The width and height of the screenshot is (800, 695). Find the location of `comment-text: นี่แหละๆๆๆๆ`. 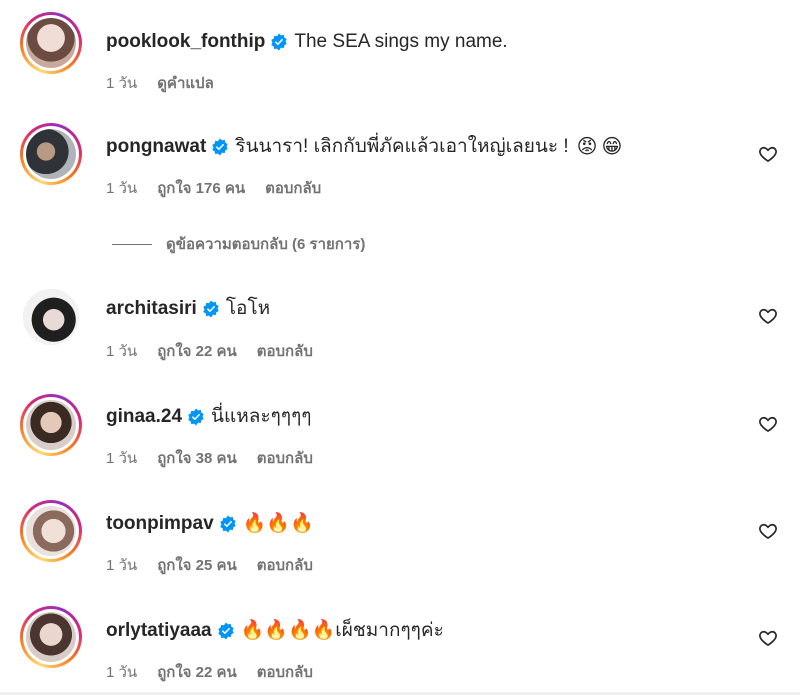

comment-text: นี่แหละๆๆๆๆ is located at coordinates (261, 416).